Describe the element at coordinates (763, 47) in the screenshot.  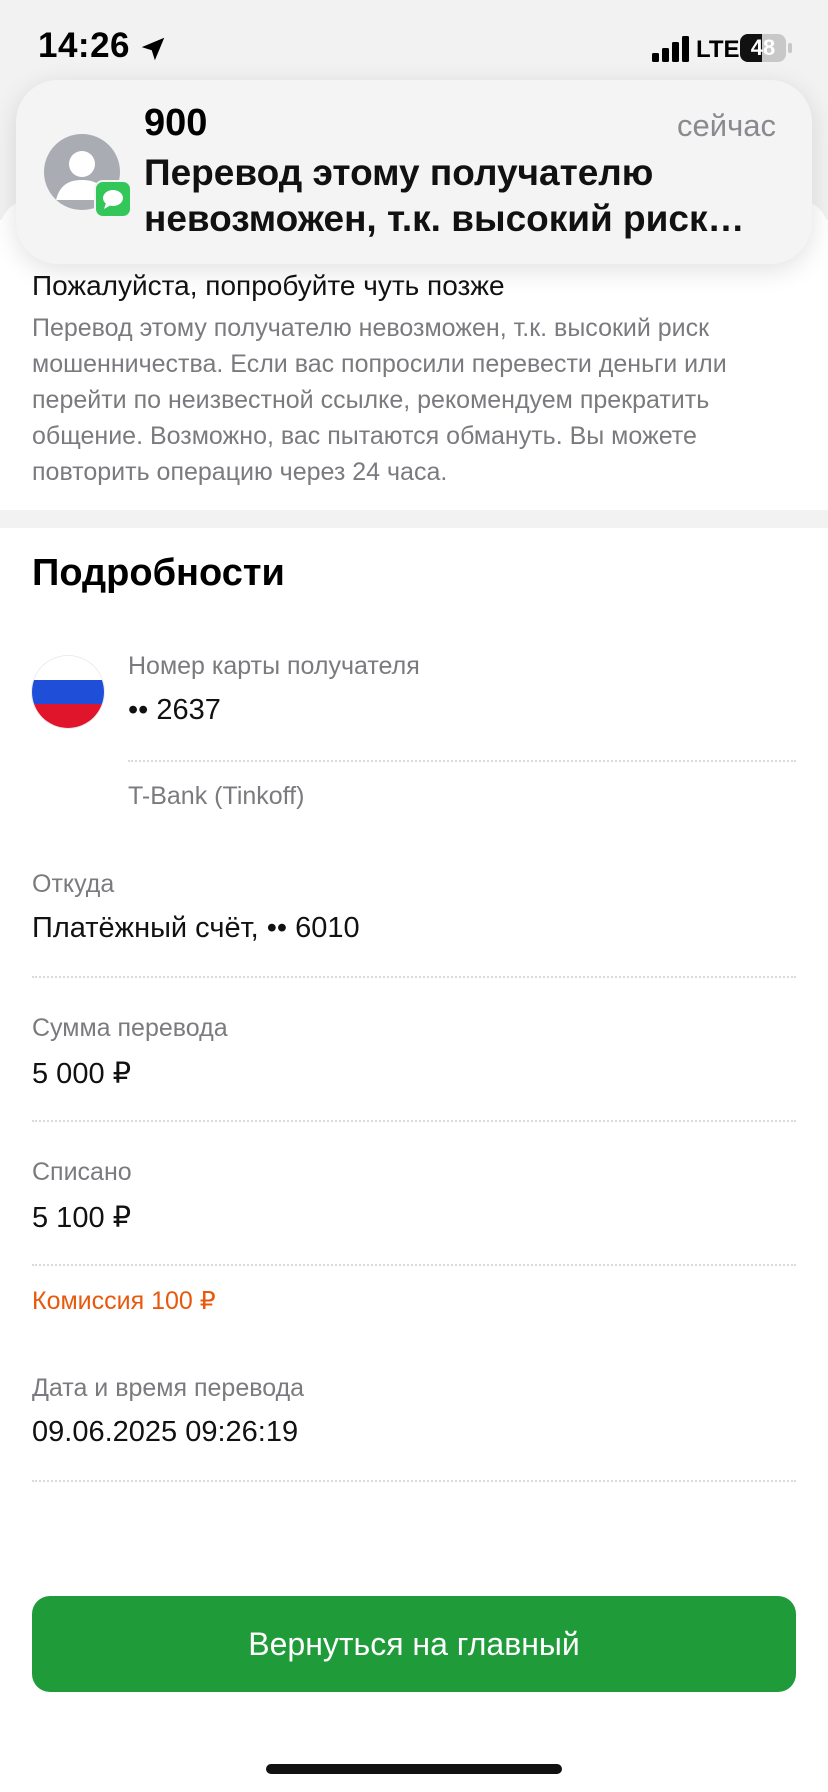
I see `battery-level: 48` at that location.